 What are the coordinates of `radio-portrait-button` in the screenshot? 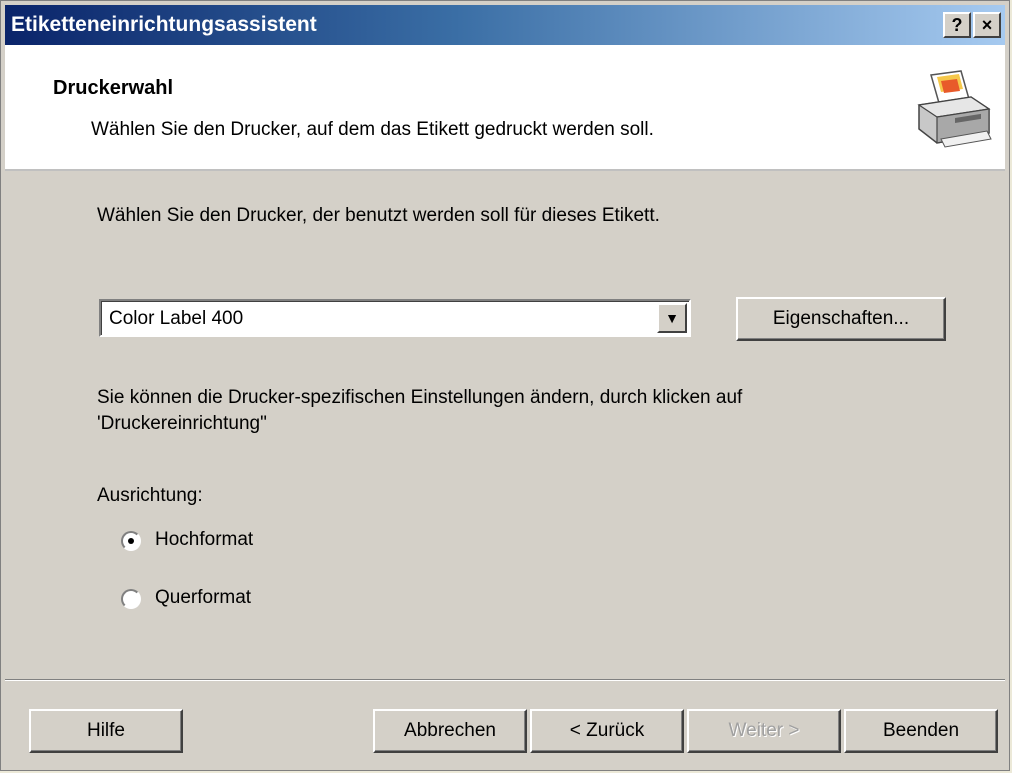 It's located at (131, 541).